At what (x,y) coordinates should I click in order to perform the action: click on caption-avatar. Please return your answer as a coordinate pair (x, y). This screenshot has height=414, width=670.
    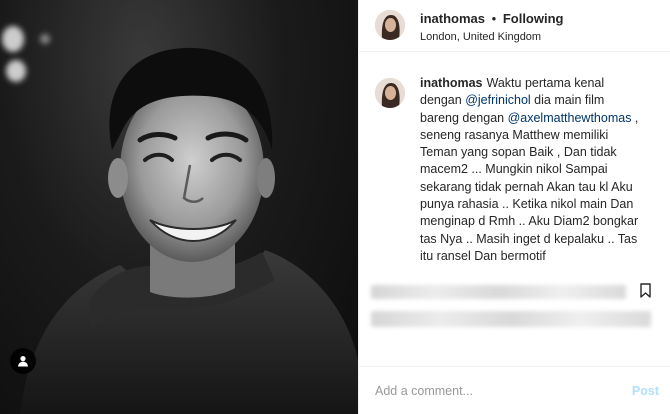
    Looking at the image, I should click on (390, 93).